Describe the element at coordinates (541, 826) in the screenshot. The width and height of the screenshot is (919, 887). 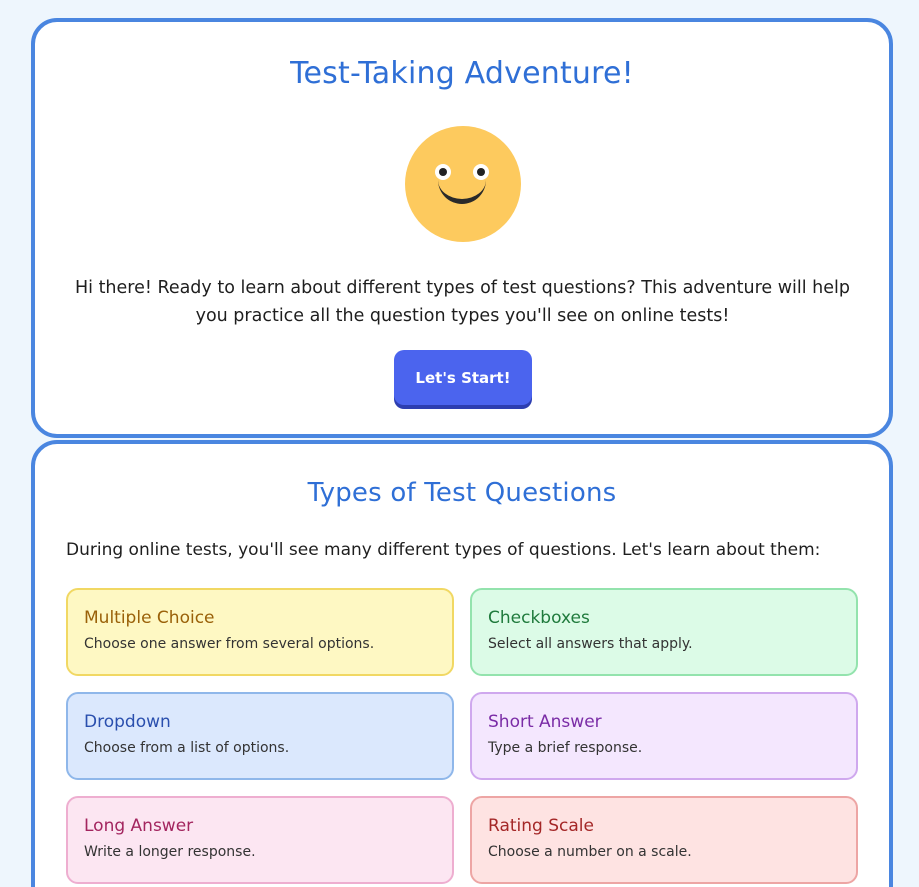
I see `question-type-name: Rating Scale` at that location.